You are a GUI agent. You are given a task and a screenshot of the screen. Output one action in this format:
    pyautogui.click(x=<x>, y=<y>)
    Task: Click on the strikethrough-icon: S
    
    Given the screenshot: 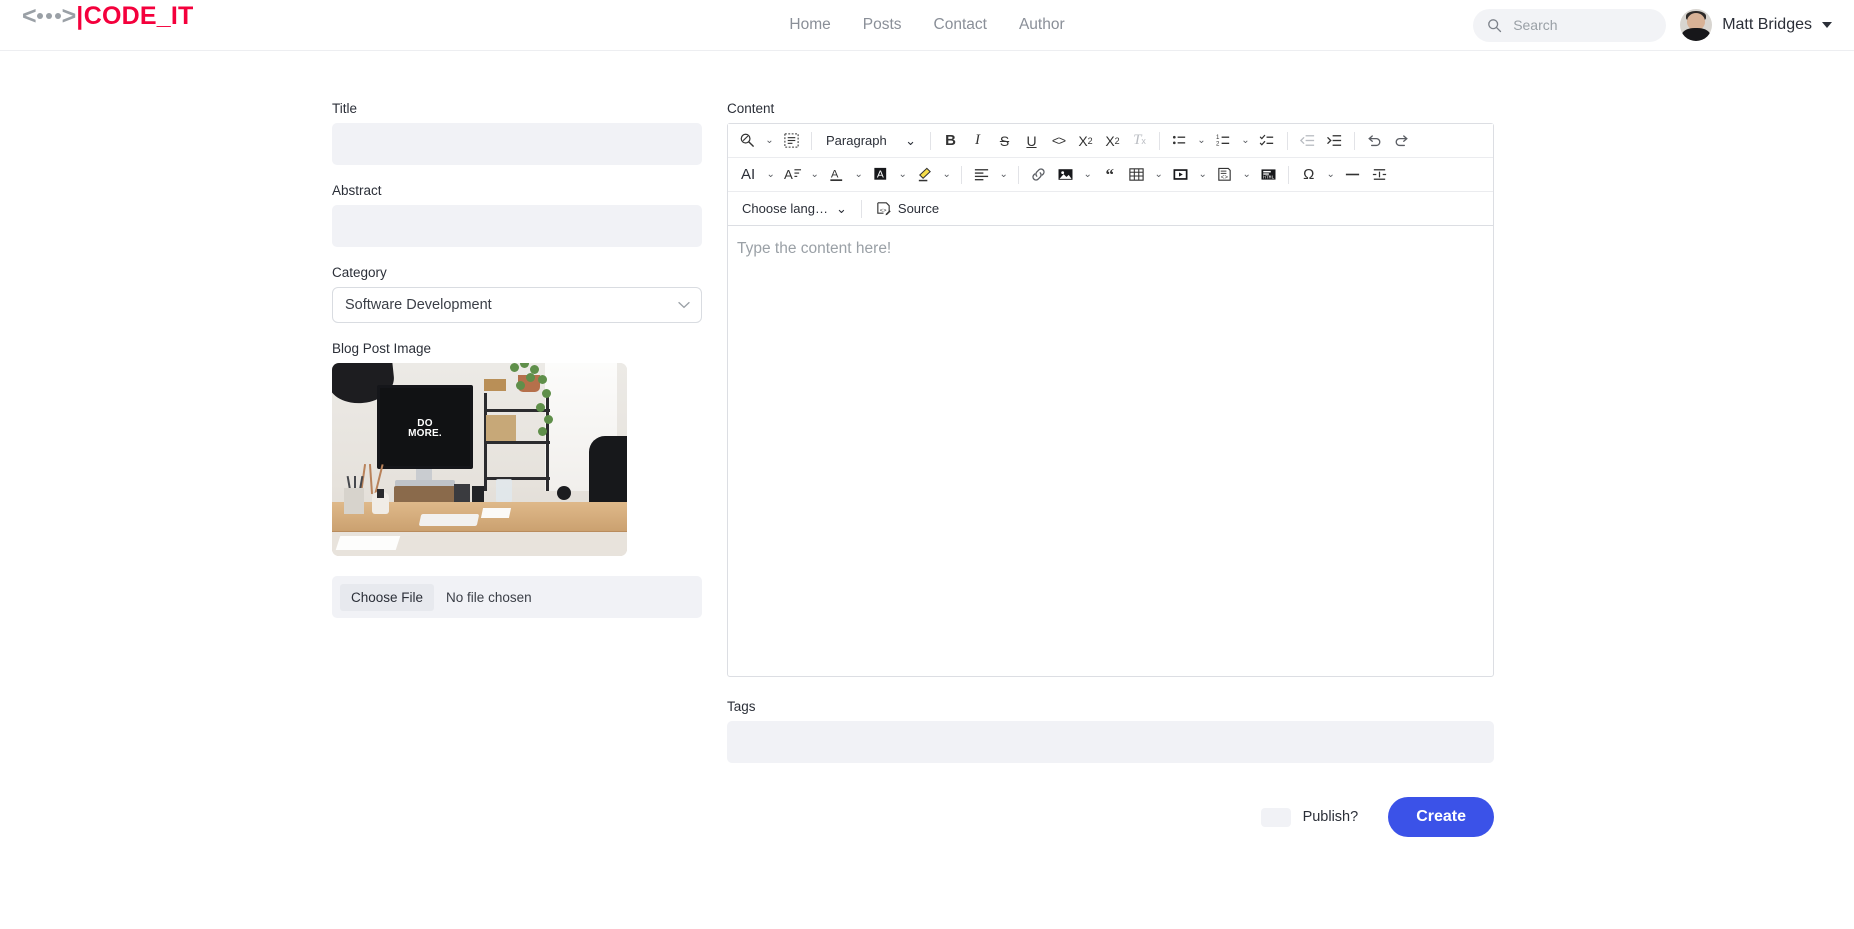 What is the action you would take?
    pyautogui.click(x=1004, y=140)
    